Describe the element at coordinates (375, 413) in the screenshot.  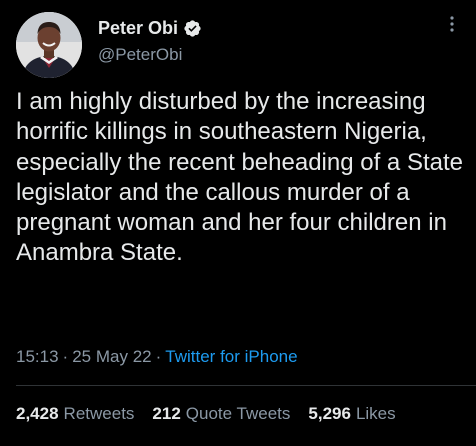
I see `likes-label: Likes` at that location.